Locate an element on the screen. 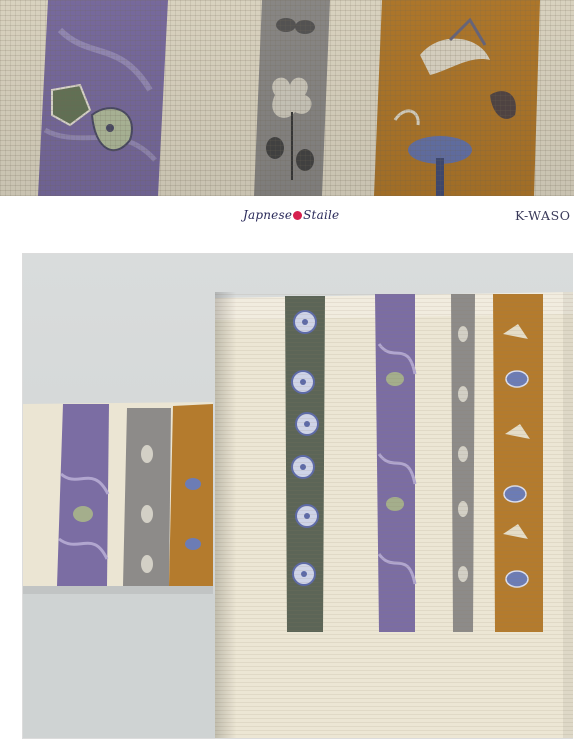 The height and width of the screenshot is (739, 574). red-dot-icon is located at coordinates (298, 215).